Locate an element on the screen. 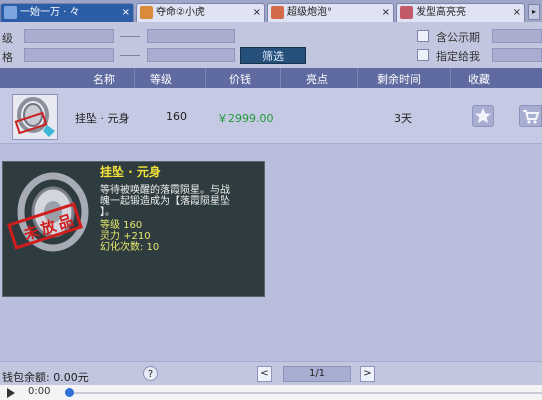  tab-seller-1: 一始一万 · 々 × is located at coordinates (67, 12).